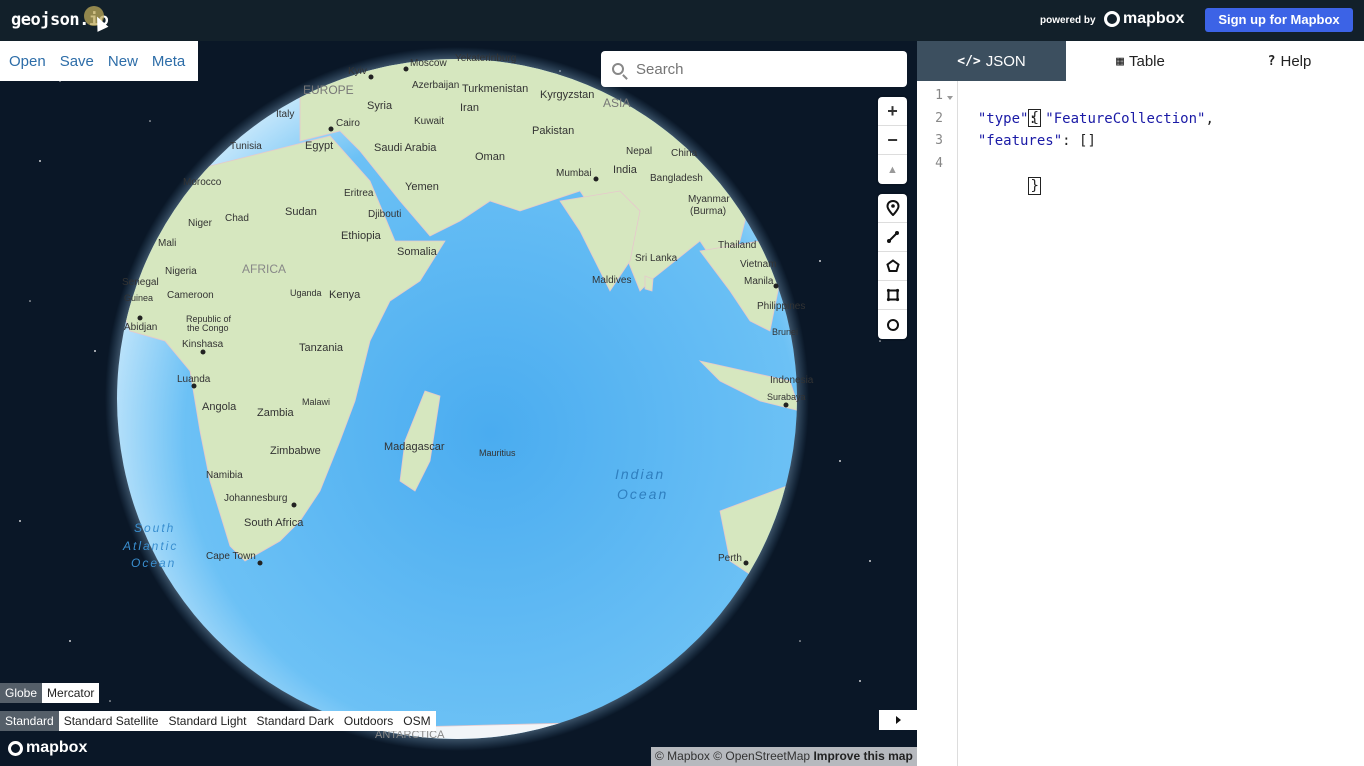  What do you see at coordinates (485, 58) in the screenshot?
I see `map-label: Yekaterinburg` at bounding box center [485, 58].